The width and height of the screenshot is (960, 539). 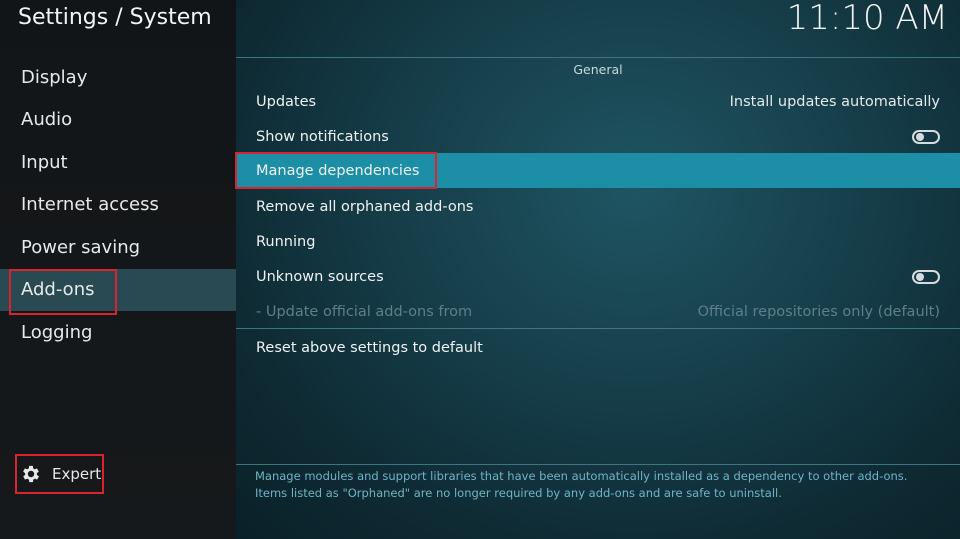 I want to click on setting-label: Remove all orphaned add-ons, so click(x=365, y=206).